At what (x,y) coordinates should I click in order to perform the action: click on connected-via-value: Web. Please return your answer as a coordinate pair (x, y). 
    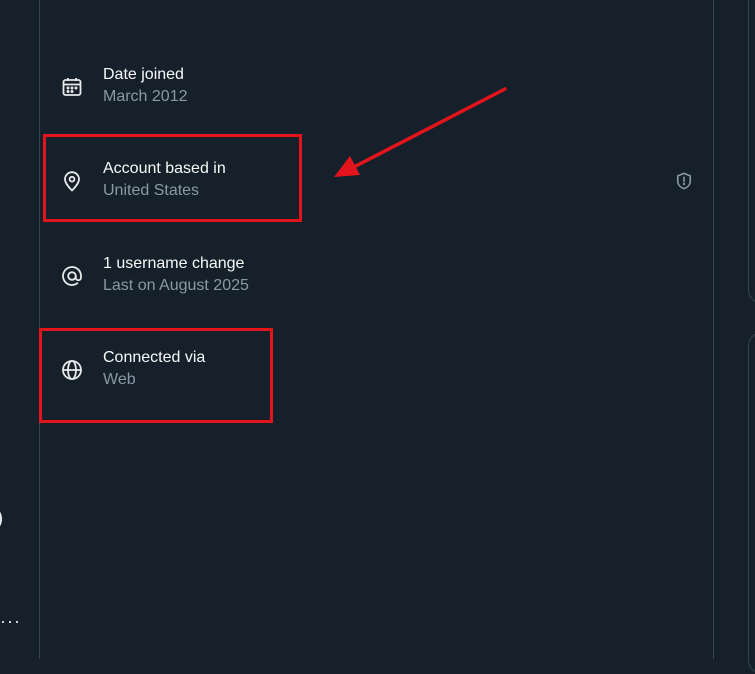
    Looking at the image, I should click on (119, 379).